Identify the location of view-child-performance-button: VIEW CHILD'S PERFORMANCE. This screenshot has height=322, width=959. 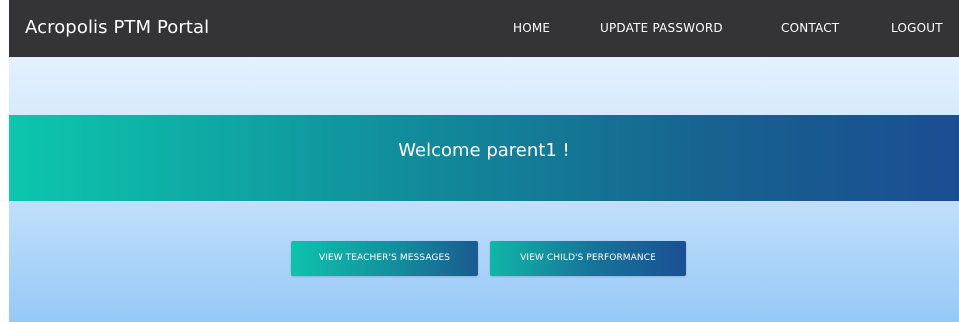
(588, 258).